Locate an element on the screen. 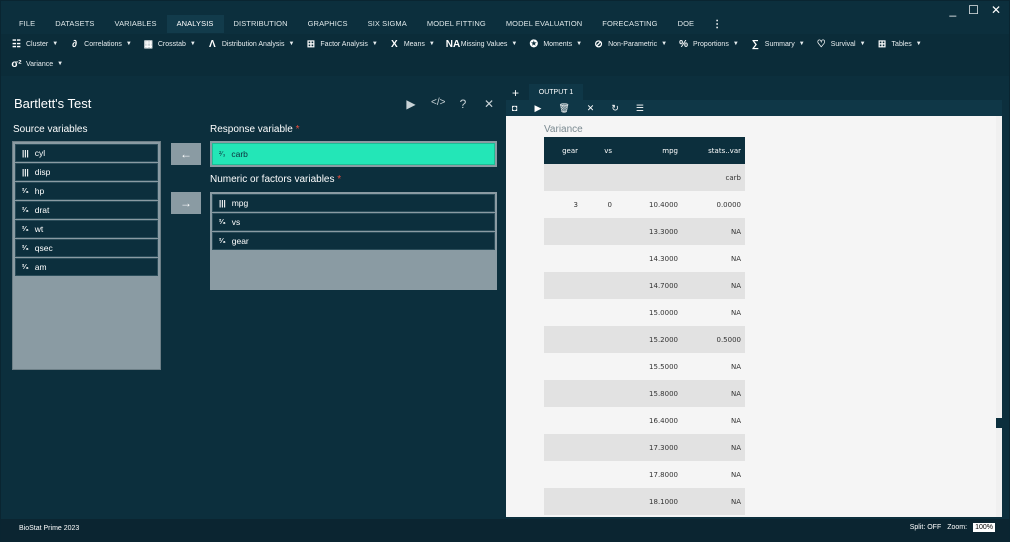  toolbar-survival: ♡ Survival ▼ is located at coordinates (841, 44).